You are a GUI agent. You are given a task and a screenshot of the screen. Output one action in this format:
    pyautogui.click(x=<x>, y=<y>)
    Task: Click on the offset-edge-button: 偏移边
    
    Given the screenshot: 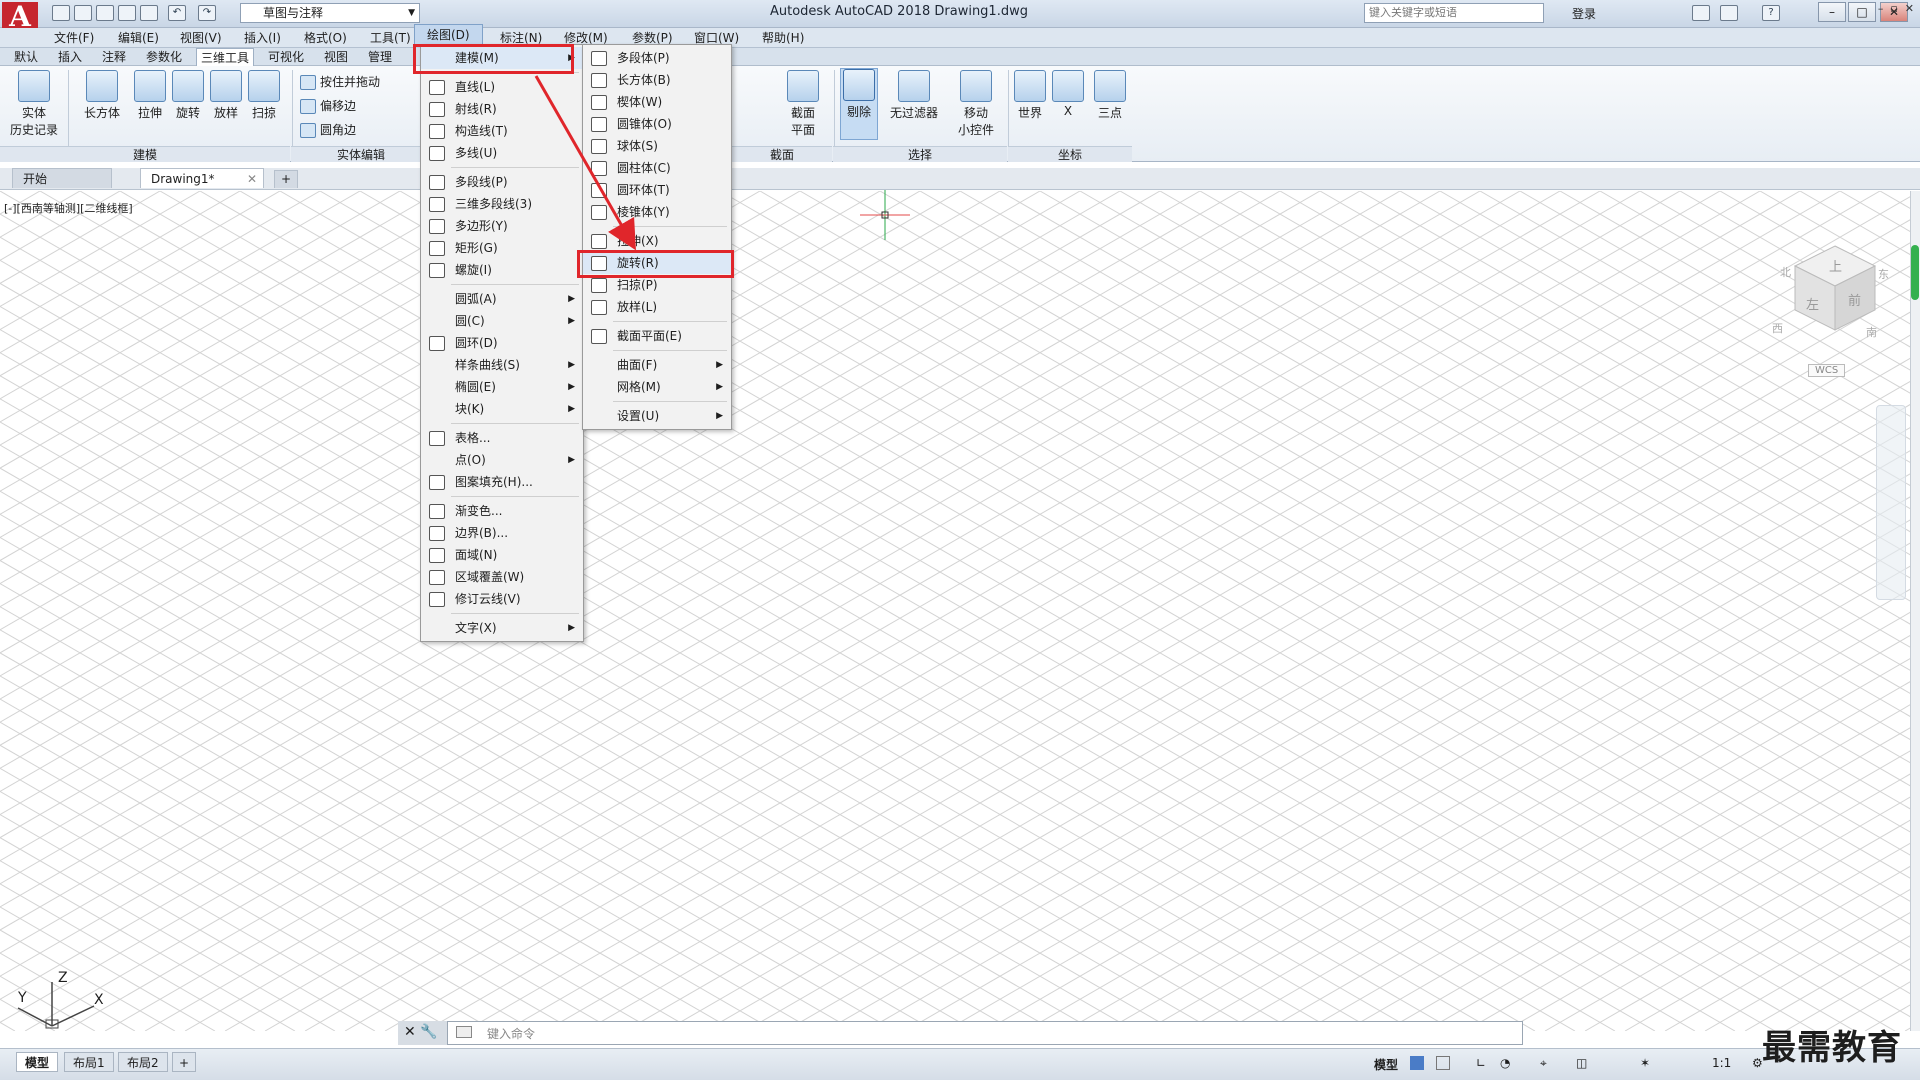 What is the action you would take?
    pyautogui.click(x=358, y=106)
    